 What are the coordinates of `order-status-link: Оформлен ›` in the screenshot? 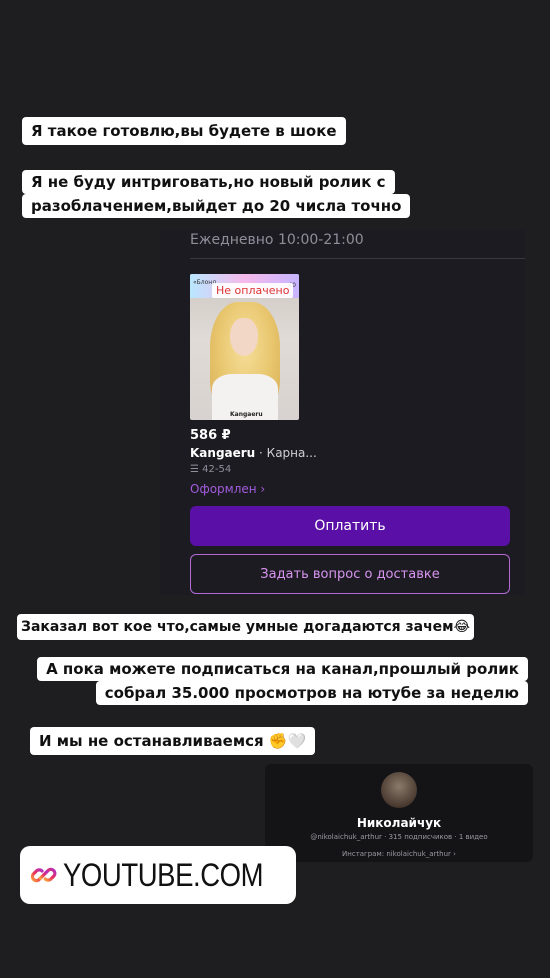 It's located at (227, 489).